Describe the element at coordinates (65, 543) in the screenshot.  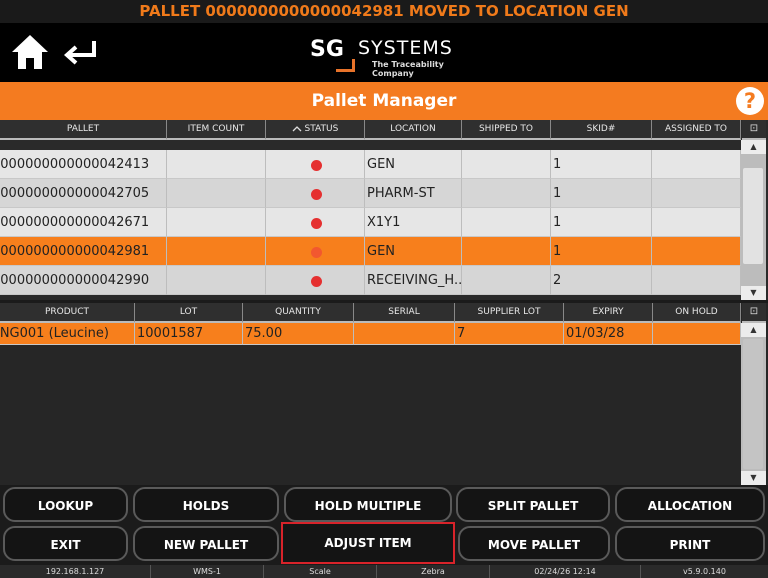
I see `exit-button: EXIT` at that location.